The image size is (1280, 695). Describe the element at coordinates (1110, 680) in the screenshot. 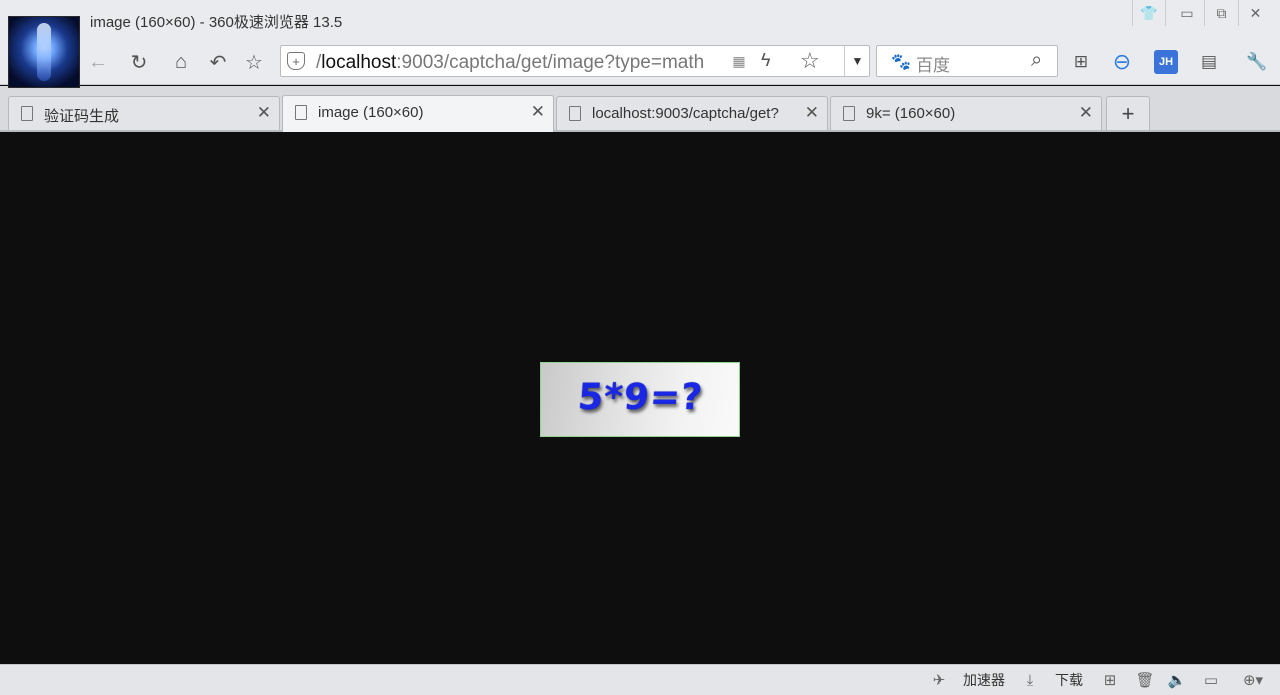

I see `screenshot-icon: ⊞` at that location.